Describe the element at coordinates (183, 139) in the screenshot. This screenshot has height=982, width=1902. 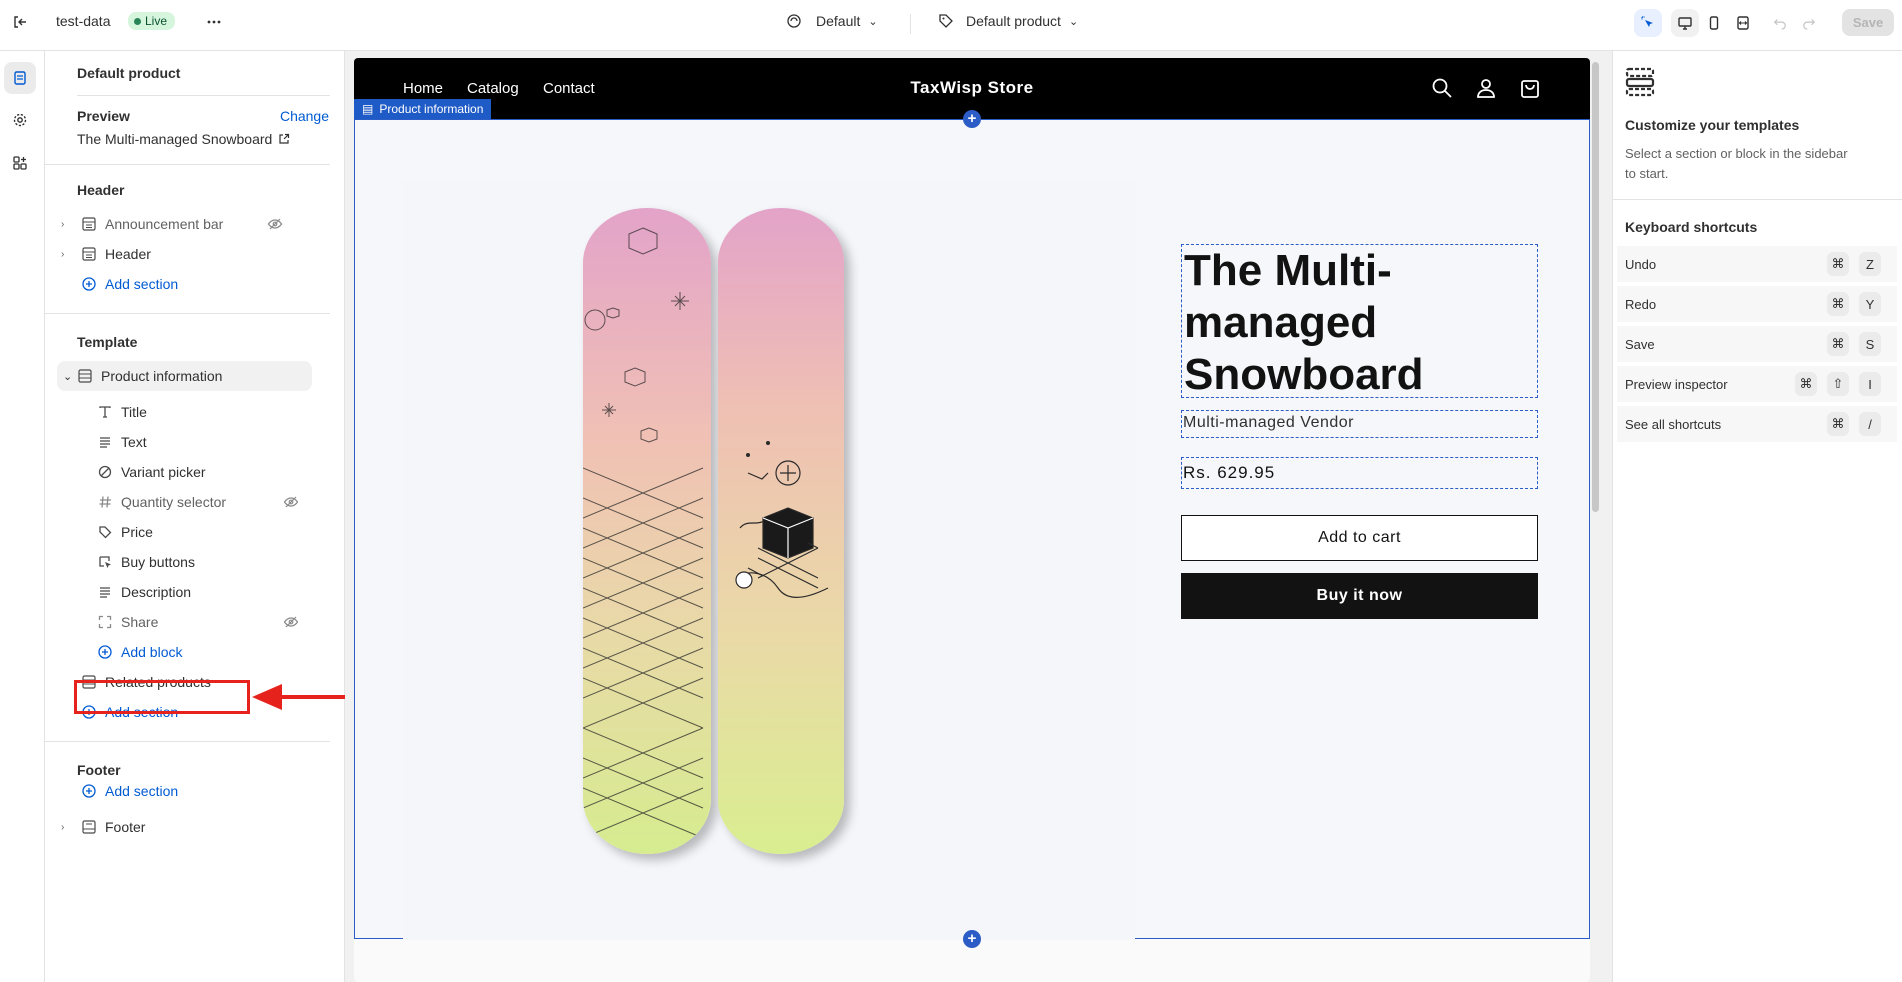
I see `preview-product: The Multi-managed Snowboard` at that location.